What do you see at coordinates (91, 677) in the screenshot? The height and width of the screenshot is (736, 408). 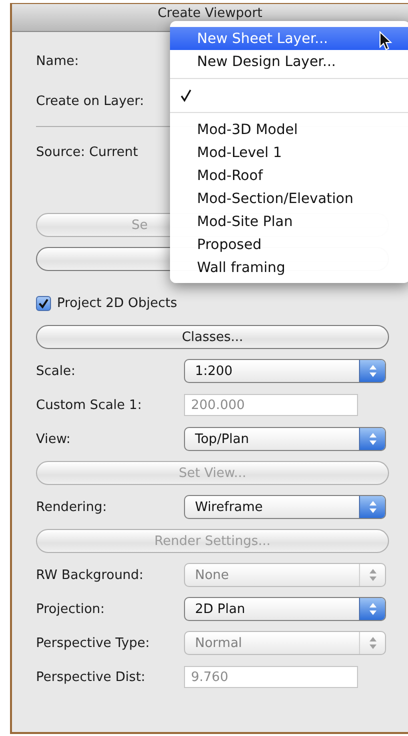 I see `field-label: Perspective Dist:` at bounding box center [91, 677].